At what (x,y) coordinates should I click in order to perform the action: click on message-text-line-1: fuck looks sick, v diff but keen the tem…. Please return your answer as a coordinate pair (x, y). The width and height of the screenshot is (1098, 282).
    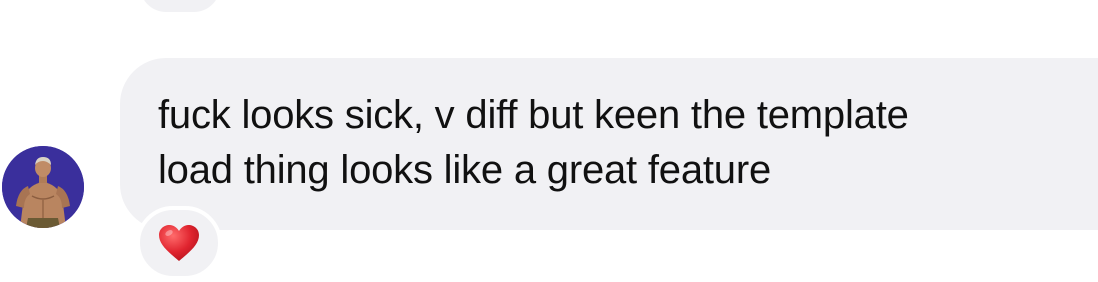
    Looking at the image, I should click on (533, 115).